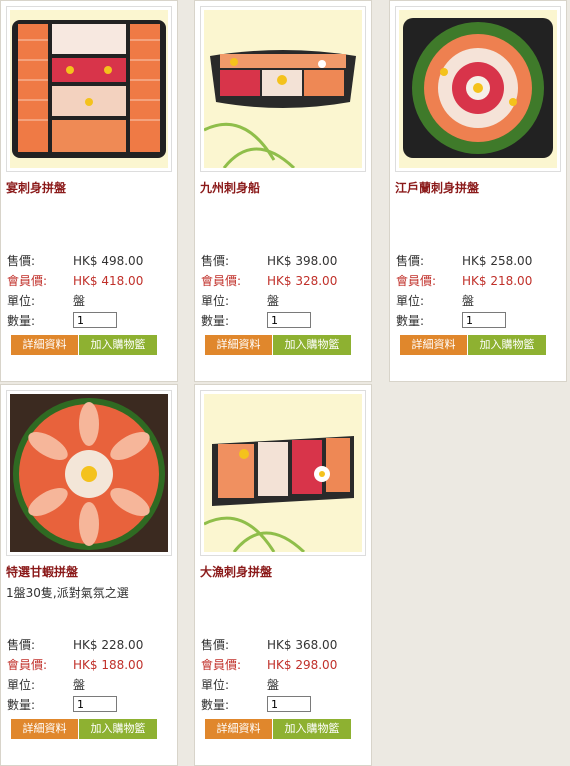 This screenshot has height=766, width=570. Describe the element at coordinates (236, 571) in the screenshot. I see `product-name: 大漁刺身拼盤` at that location.